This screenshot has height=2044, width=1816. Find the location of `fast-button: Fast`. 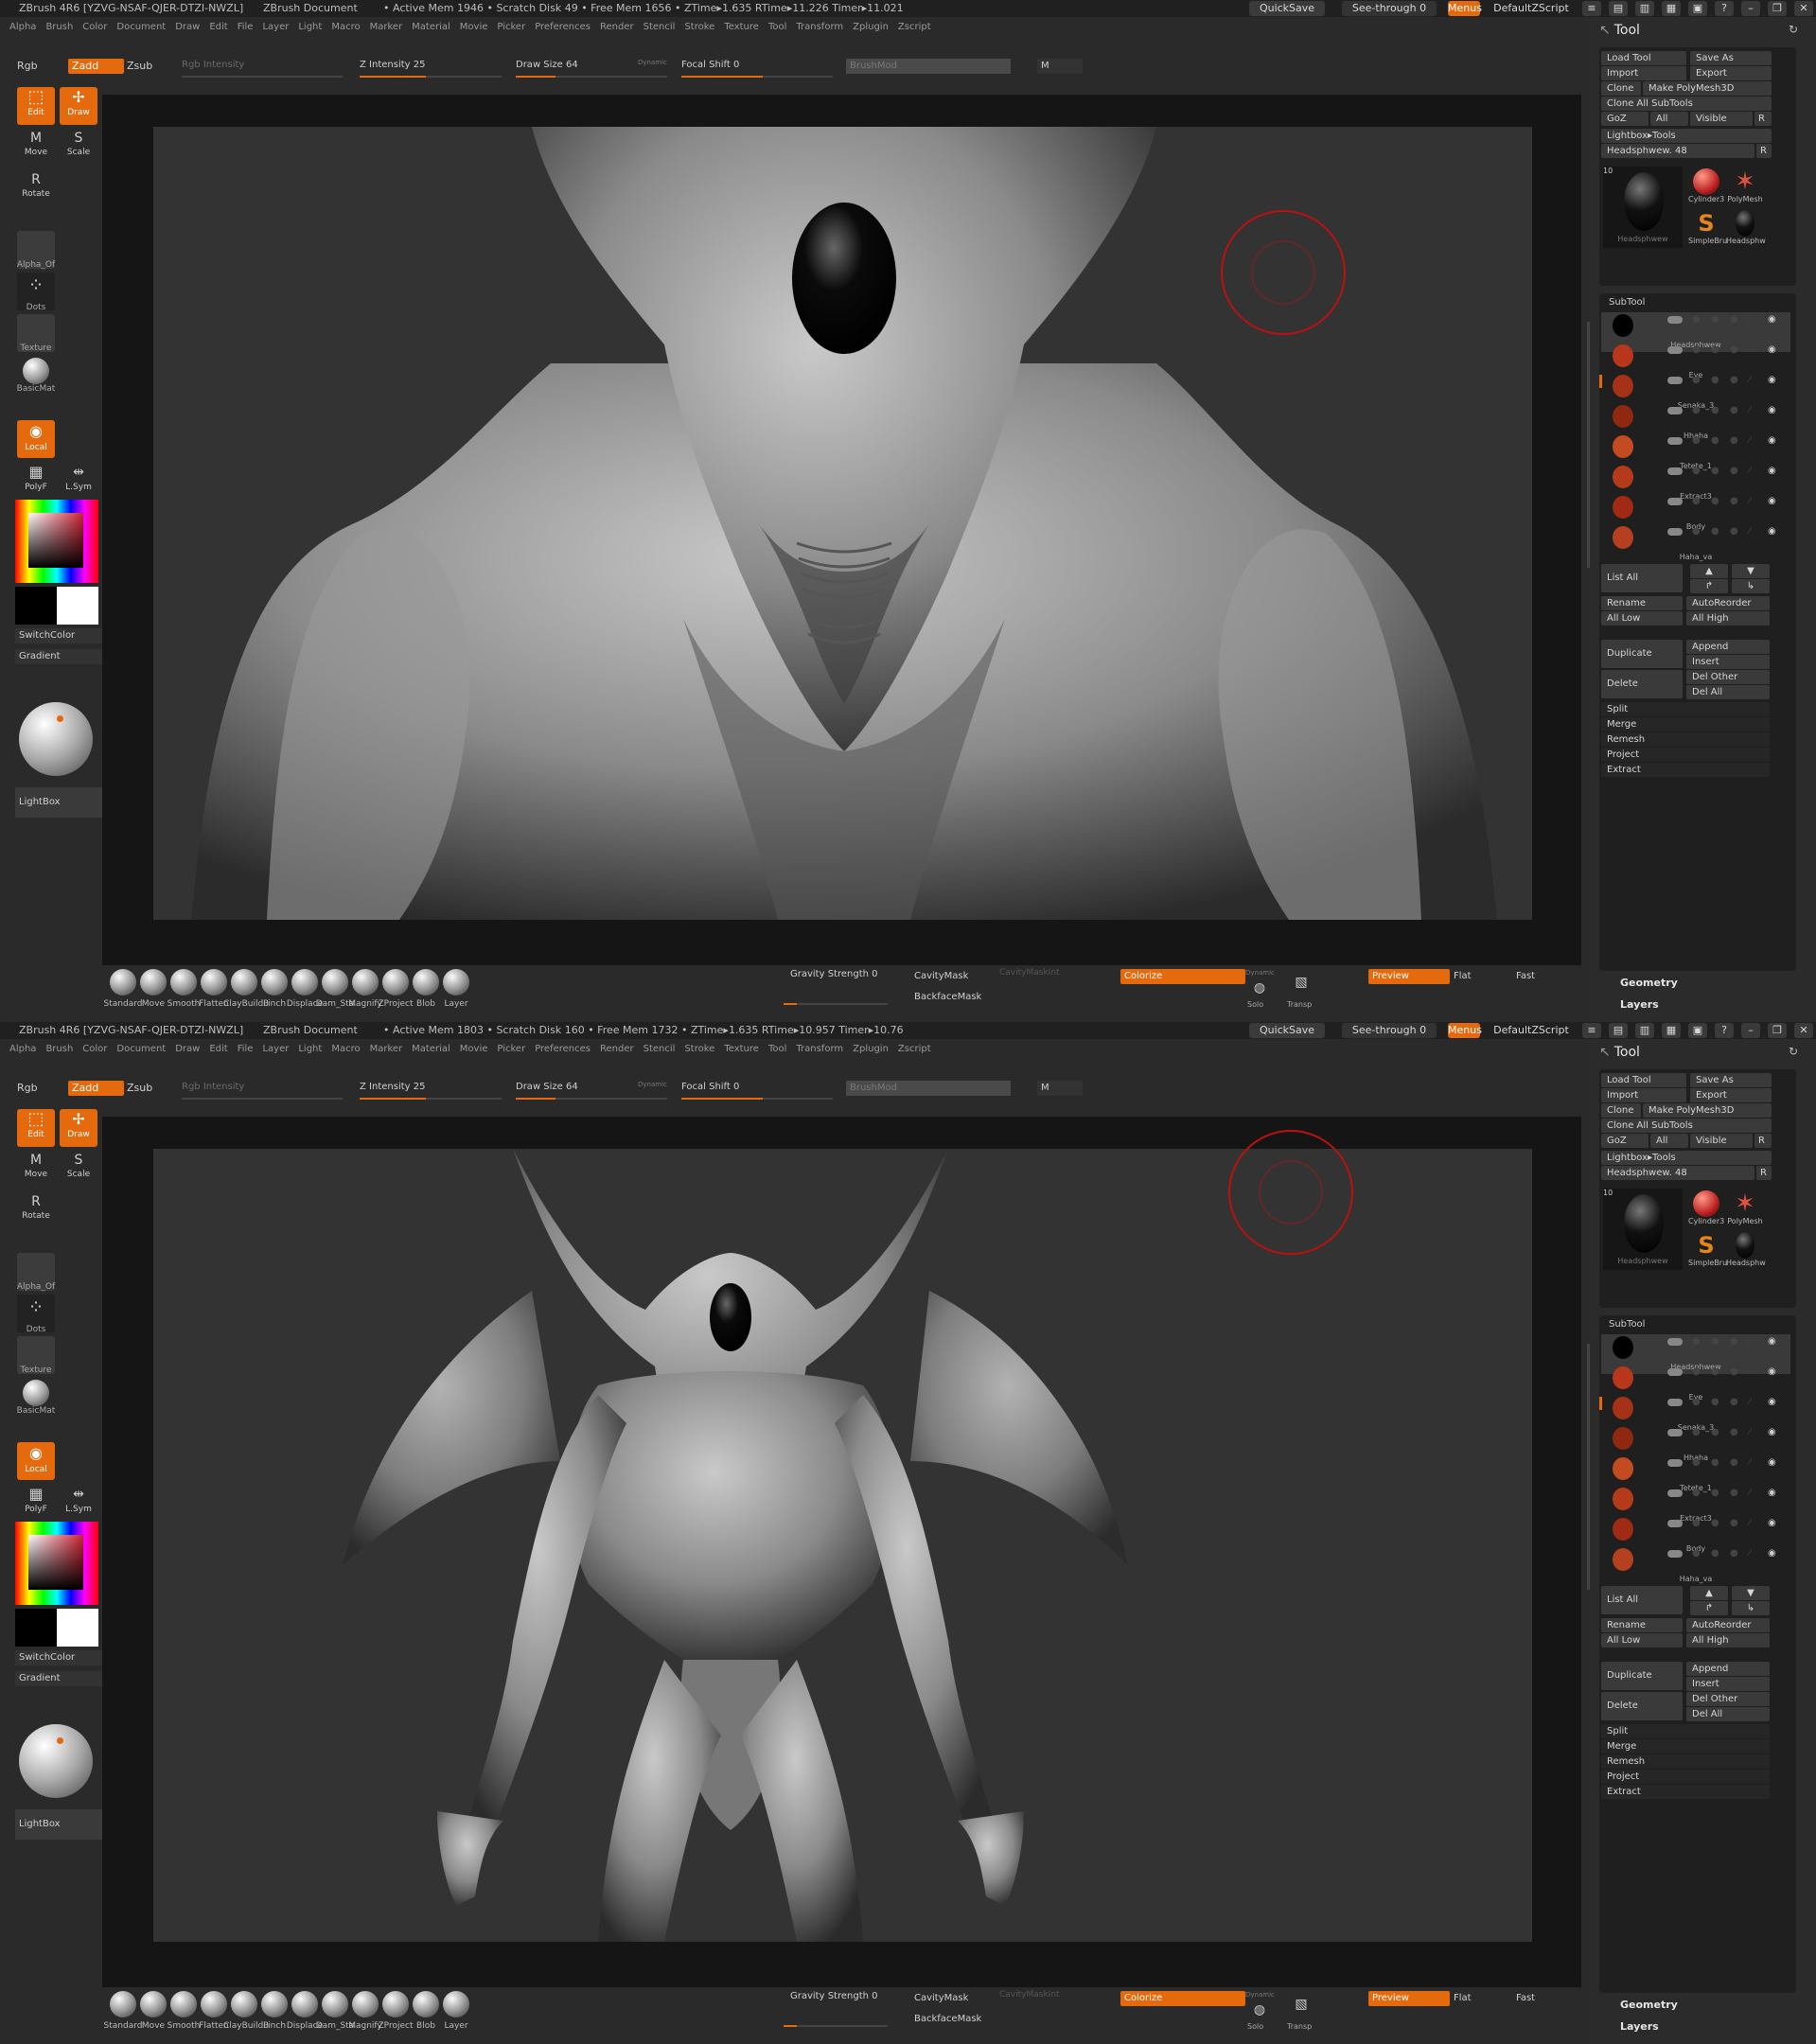

fast-button: Fast is located at coordinates (1525, 1998).